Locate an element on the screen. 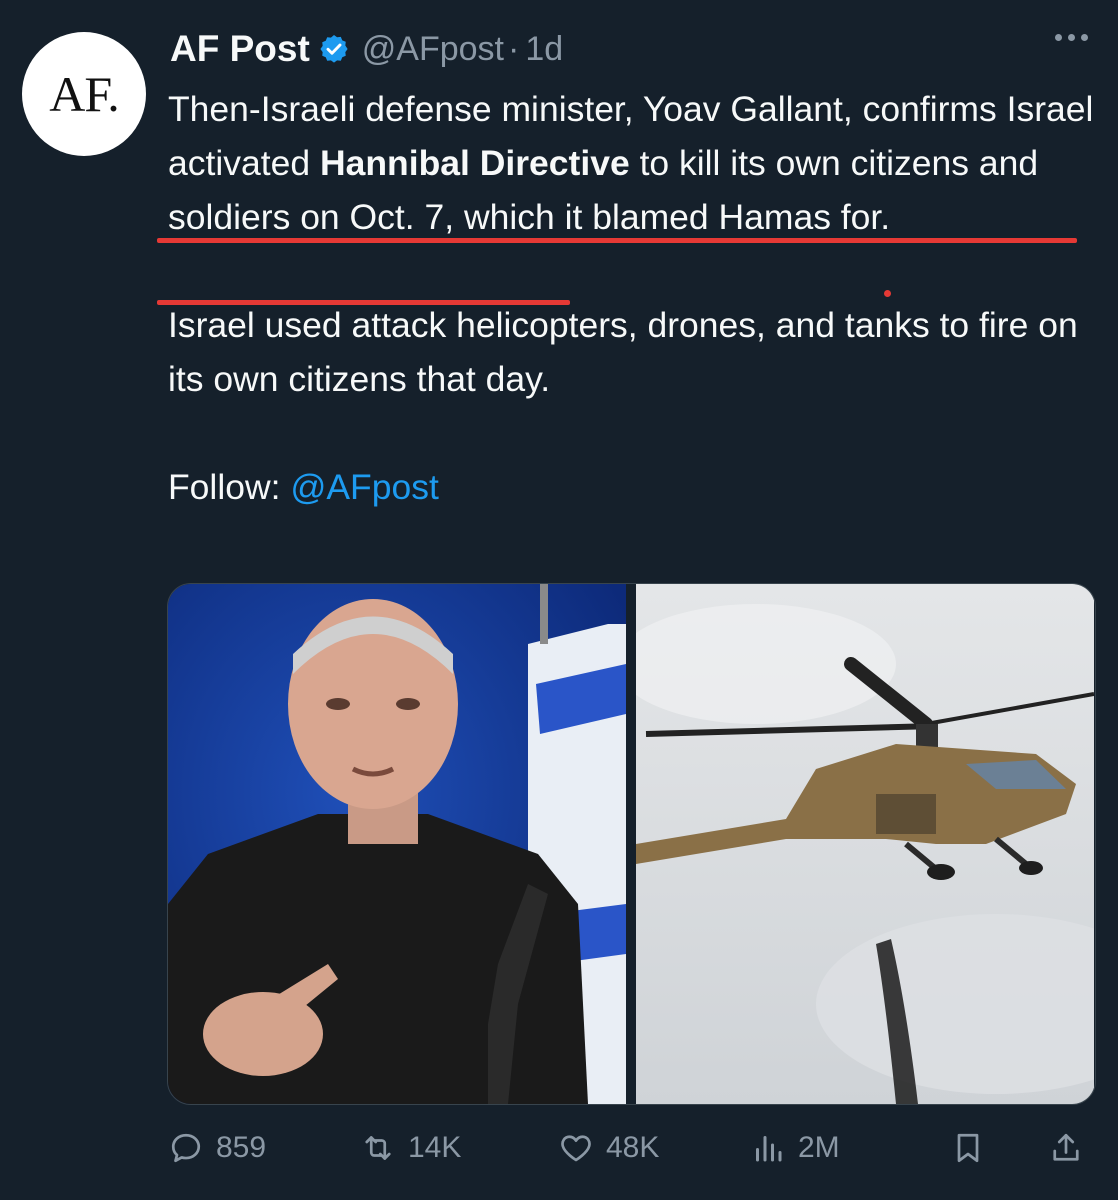 Image resolution: width=1118 pixels, height=1200 pixels. post-paragraph-3: Follow: @AFpost is located at coordinates (633, 487).